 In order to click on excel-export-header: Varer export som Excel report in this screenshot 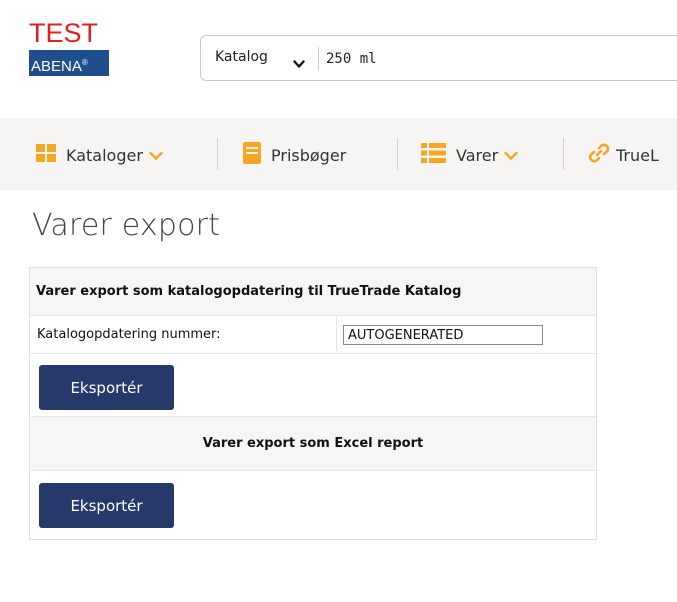, I will do `click(313, 444)`.